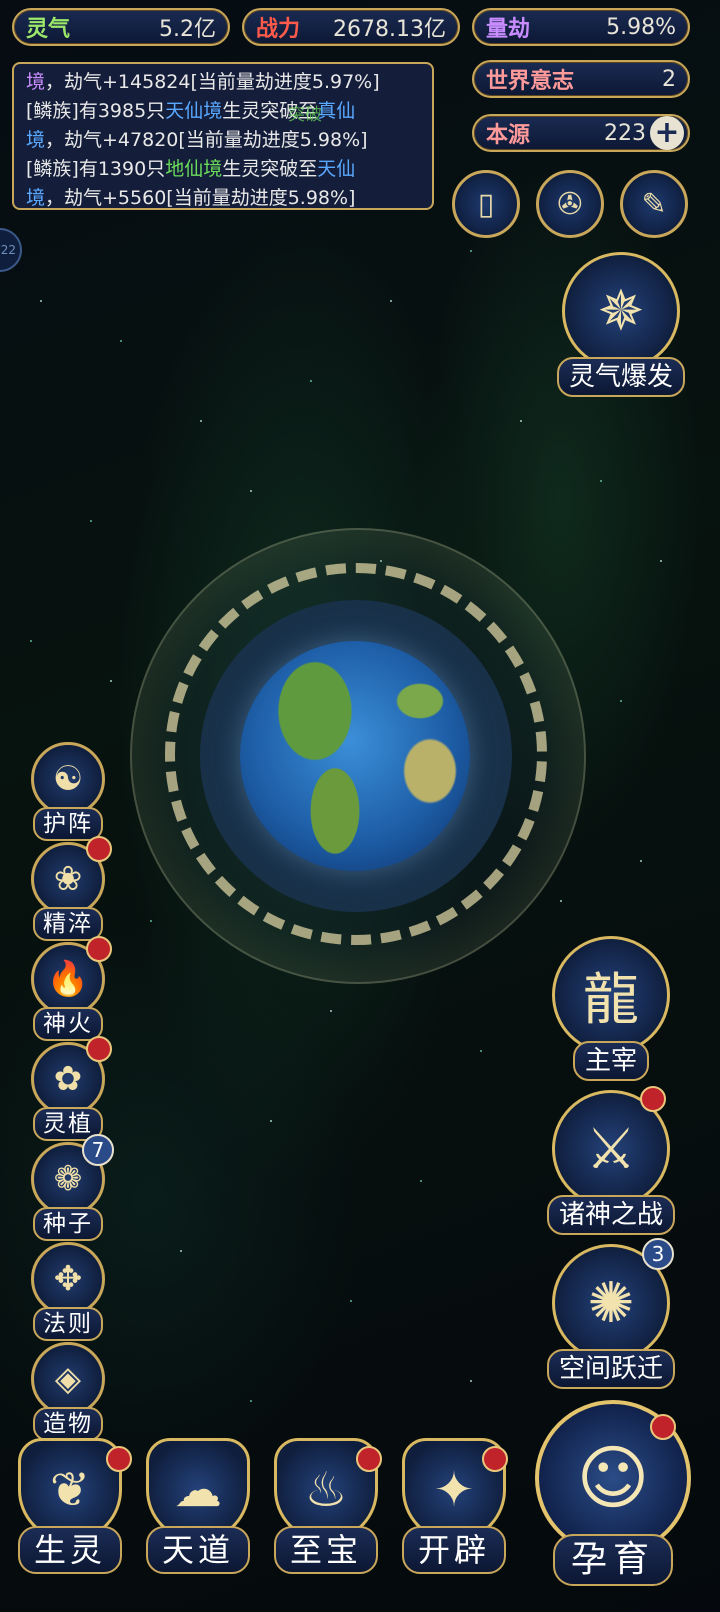 The image size is (720, 1612). What do you see at coordinates (669, 79) in the screenshot?
I see `world-will-value: 2` at bounding box center [669, 79].